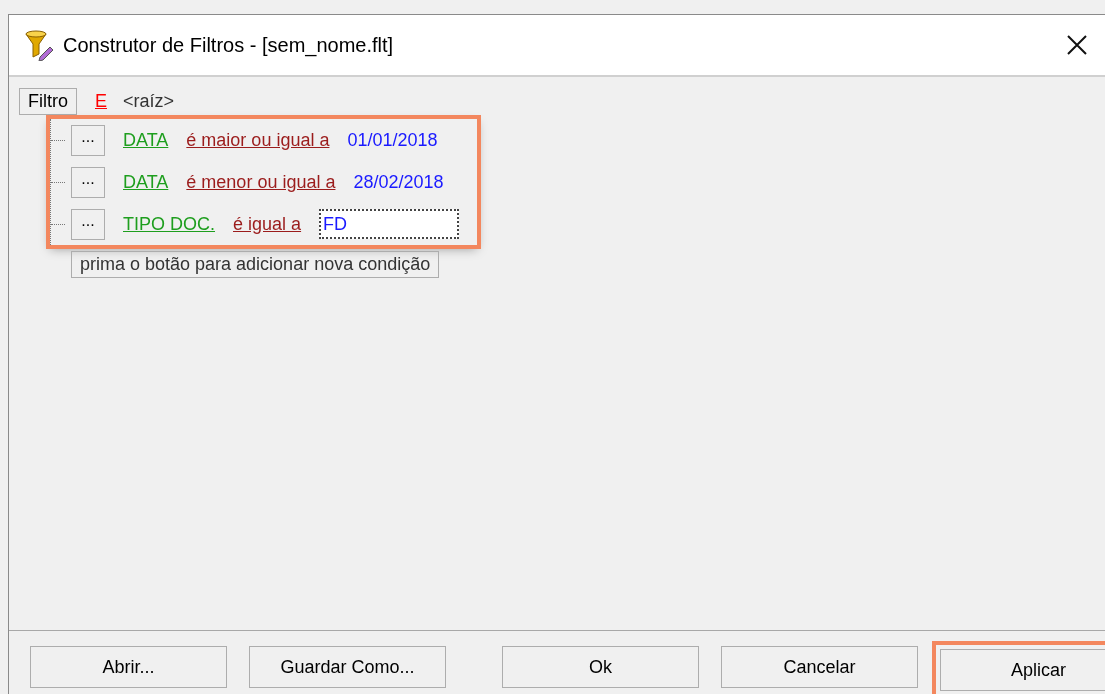 The width and height of the screenshot is (1105, 694). Describe the element at coordinates (1022, 670) in the screenshot. I see `dialog-button: Aplicar` at that location.